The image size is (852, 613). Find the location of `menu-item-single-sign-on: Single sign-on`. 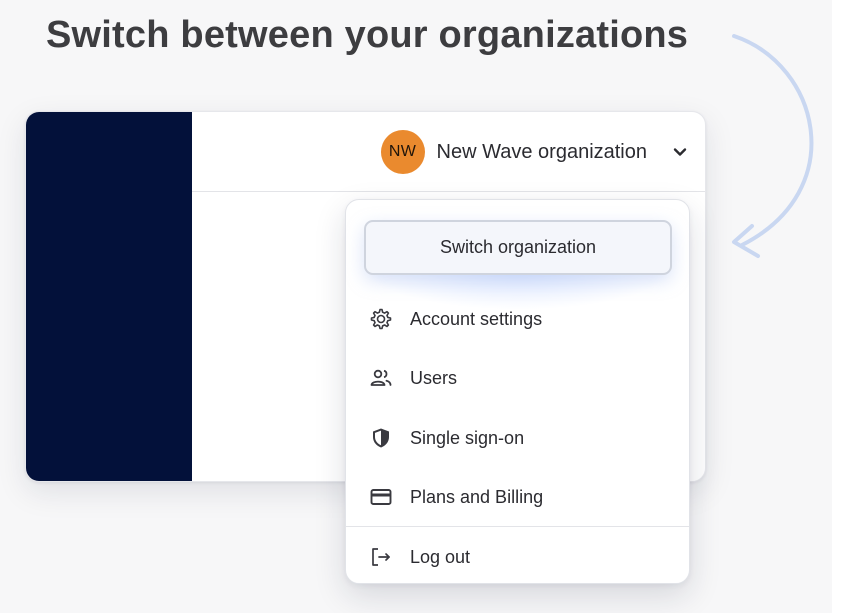

menu-item-single-sign-on: Single sign-on is located at coordinates (517, 438).